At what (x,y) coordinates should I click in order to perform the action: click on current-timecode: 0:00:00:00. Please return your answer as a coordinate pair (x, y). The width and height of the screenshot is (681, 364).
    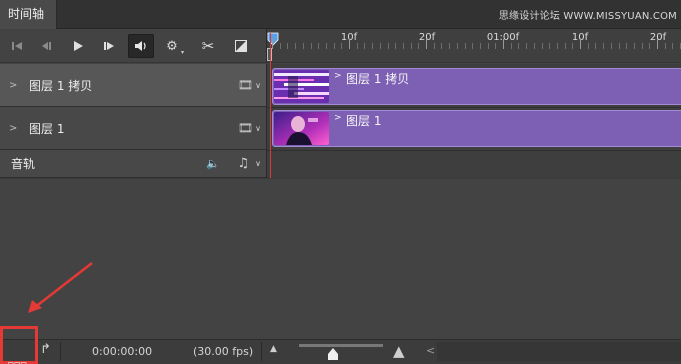
    Looking at the image, I should click on (122, 351).